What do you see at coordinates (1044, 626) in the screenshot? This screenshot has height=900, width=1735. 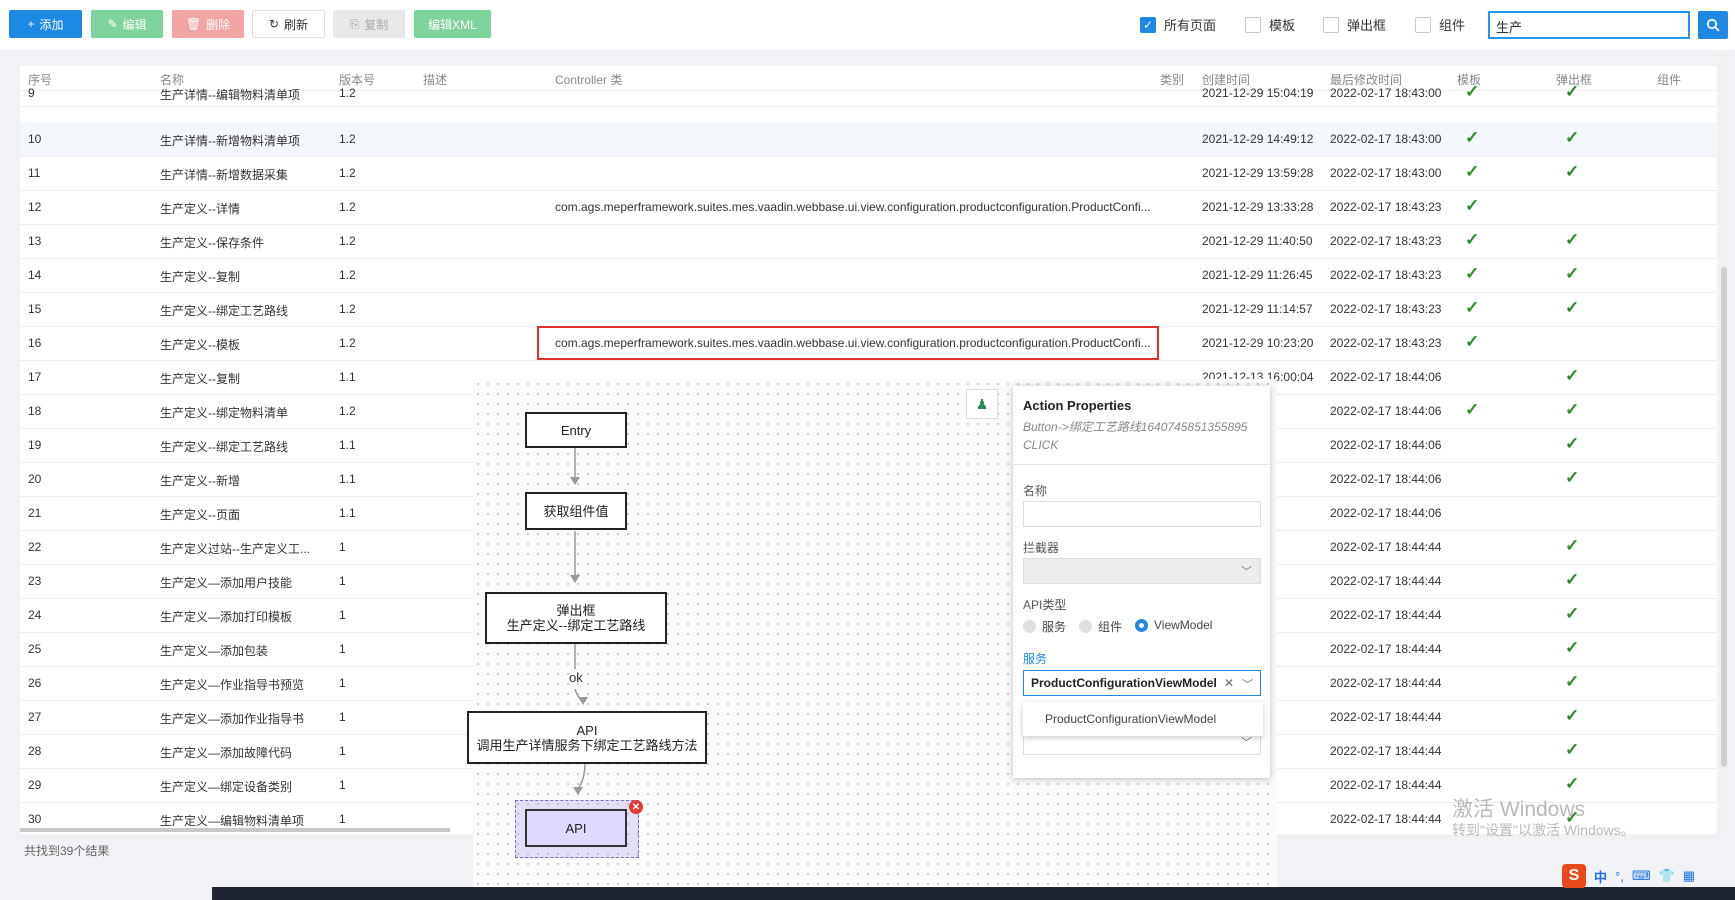 I see `radio-service: 服务` at bounding box center [1044, 626].